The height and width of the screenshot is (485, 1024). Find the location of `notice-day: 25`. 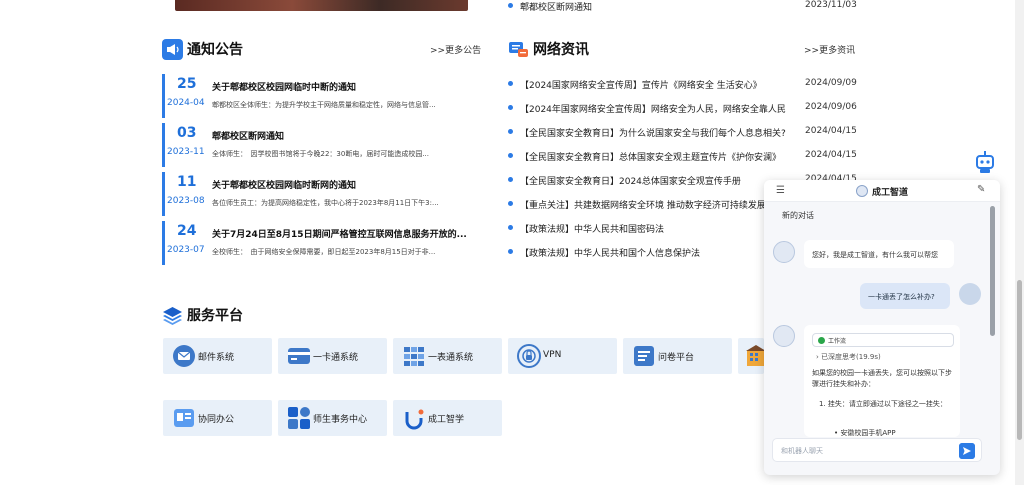

notice-day: 25 is located at coordinates (187, 84).